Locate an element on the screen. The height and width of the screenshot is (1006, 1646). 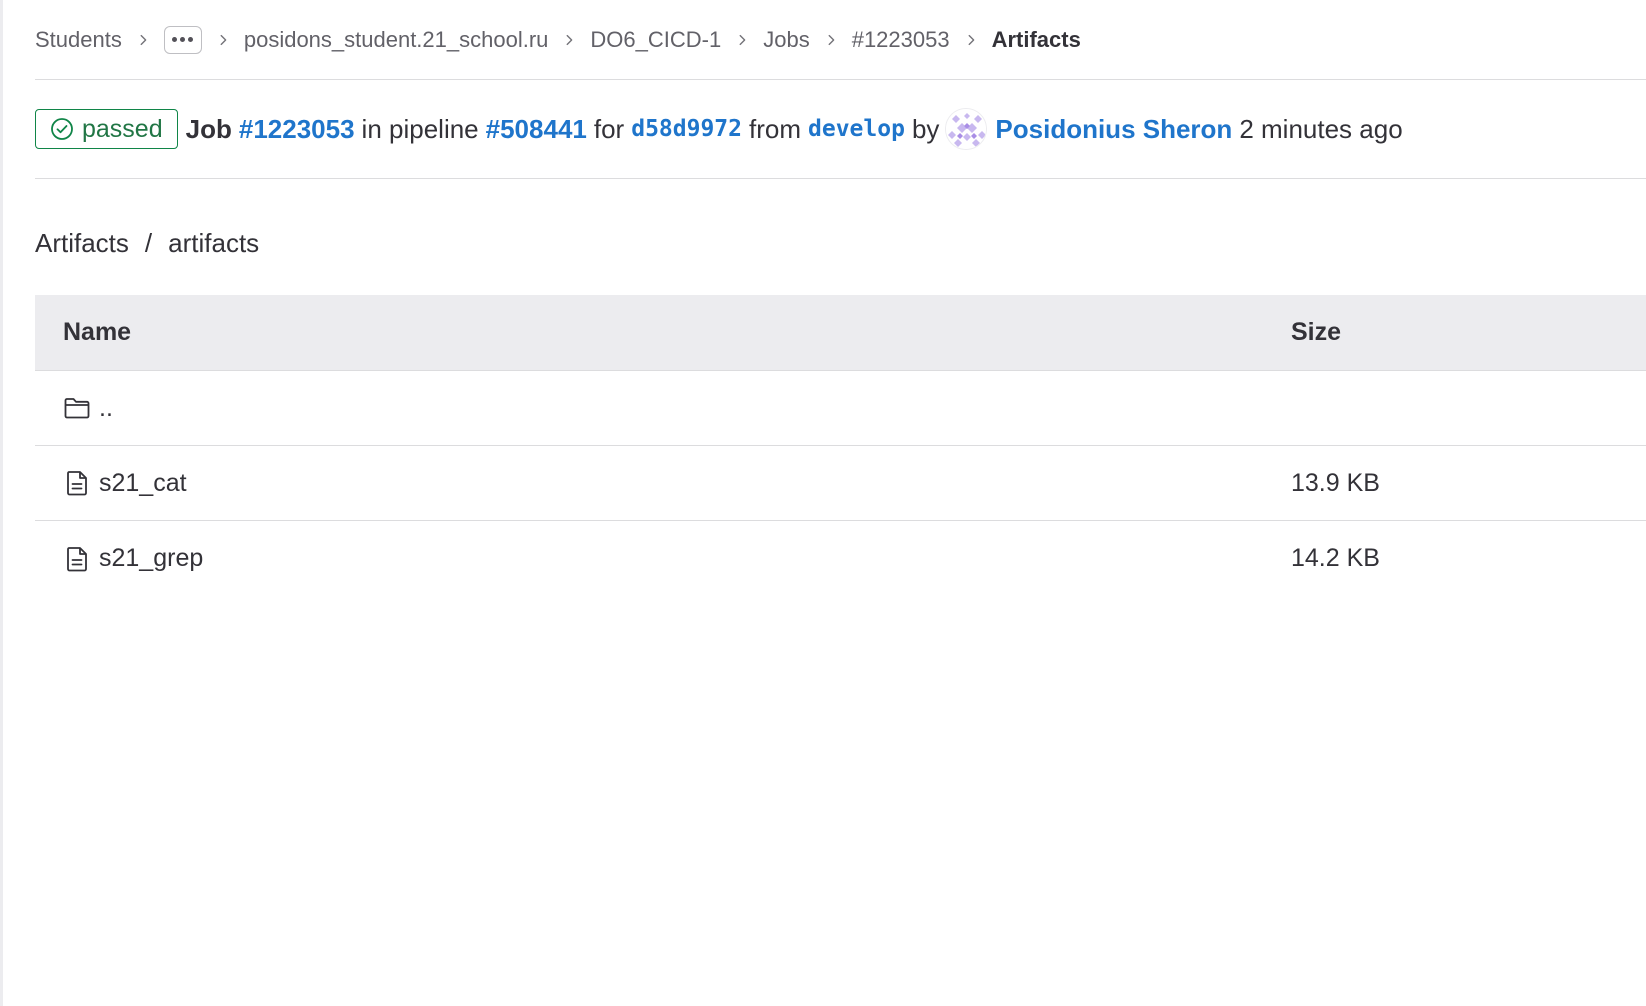
ellipsis-icon is located at coordinates (175, 39).